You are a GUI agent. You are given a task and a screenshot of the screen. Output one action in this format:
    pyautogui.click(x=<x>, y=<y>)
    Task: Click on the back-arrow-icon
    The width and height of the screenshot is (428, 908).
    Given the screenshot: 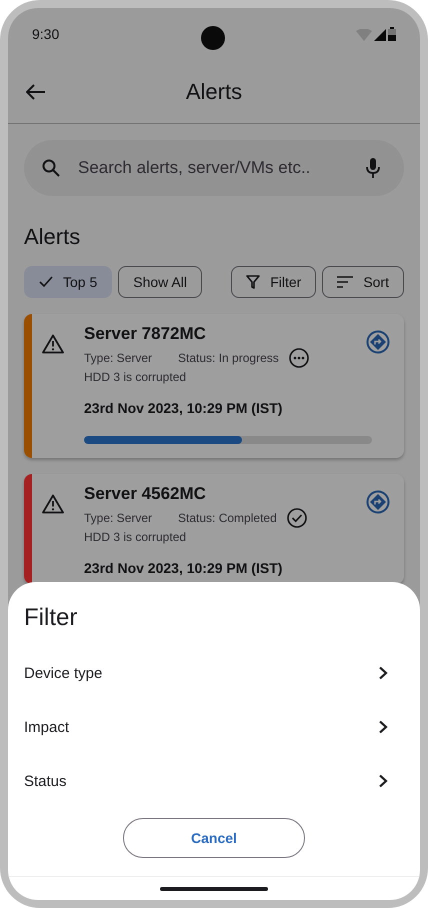 What is the action you would take?
    pyautogui.click(x=36, y=92)
    